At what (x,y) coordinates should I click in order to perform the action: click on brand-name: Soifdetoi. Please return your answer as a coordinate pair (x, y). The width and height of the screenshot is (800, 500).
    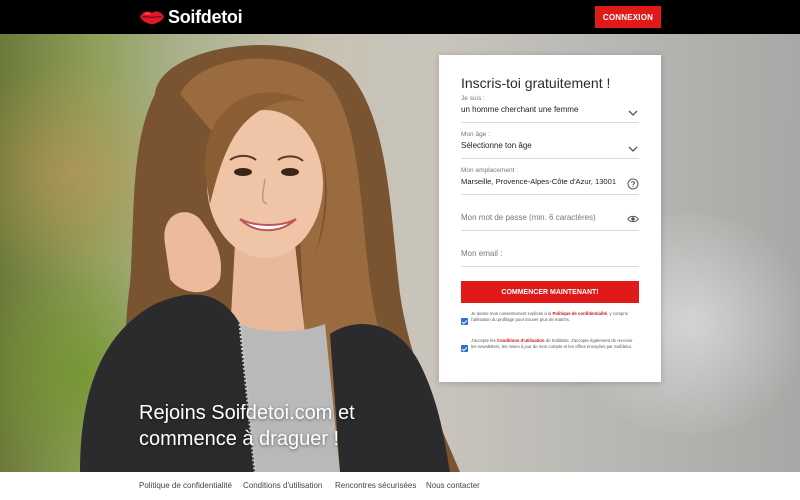
    Looking at the image, I should click on (205, 16).